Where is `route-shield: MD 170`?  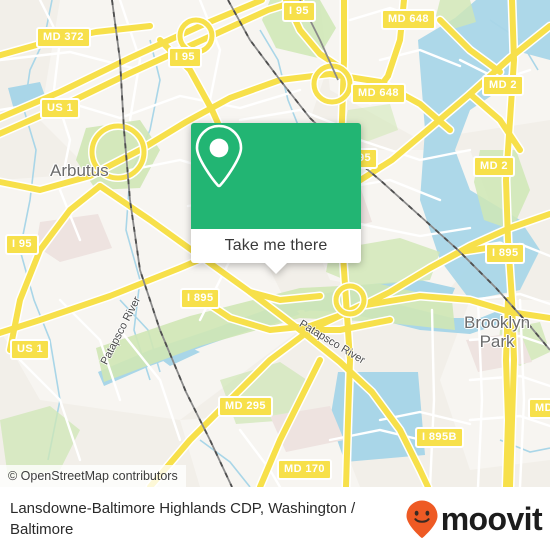 route-shield: MD 170 is located at coordinates (304, 469).